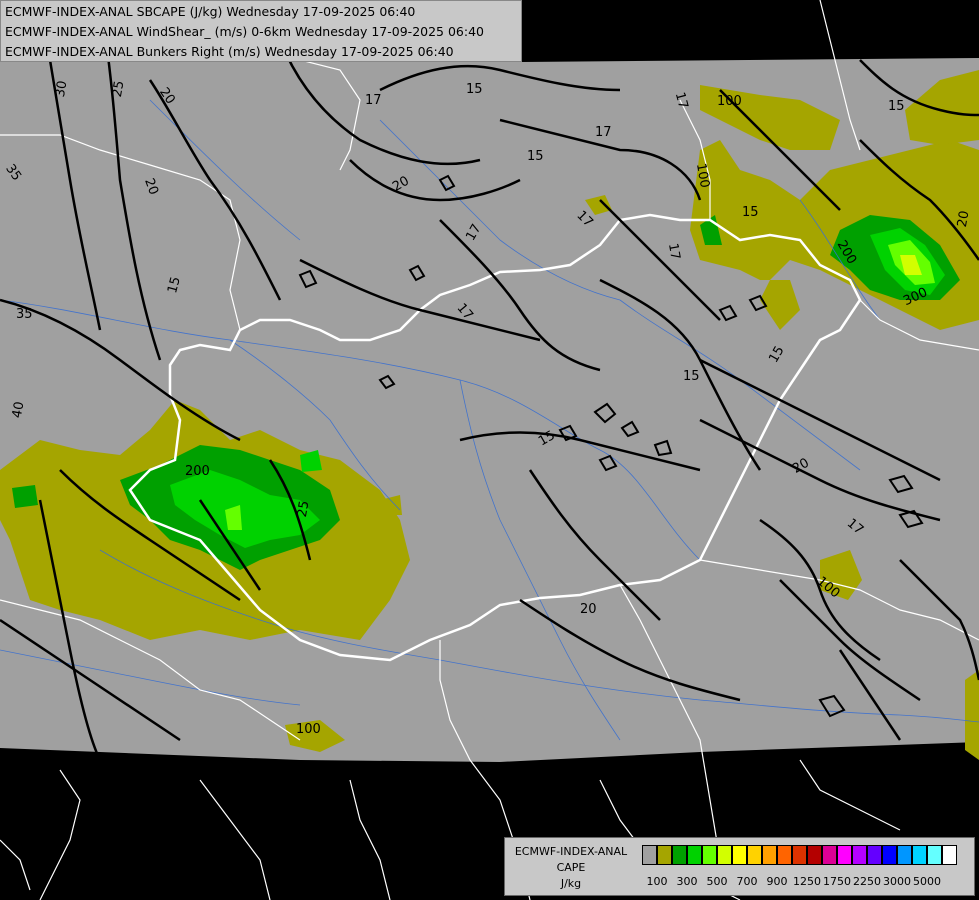 This screenshot has height=900, width=979. What do you see at coordinates (687, 881) in the screenshot?
I see `legend-tick: 300` at bounding box center [687, 881].